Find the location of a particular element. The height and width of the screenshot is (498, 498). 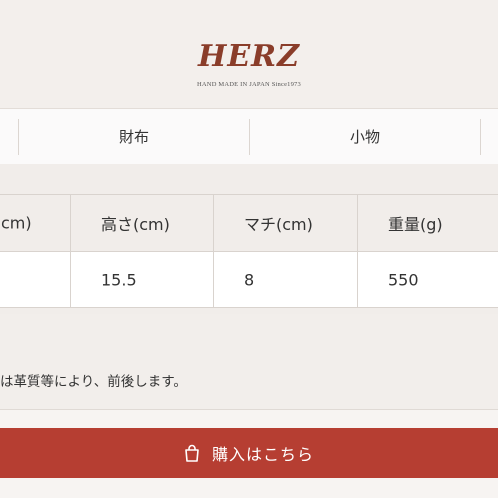

spec-header-height: 高さ(cm) is located at coordinates (142, 223).